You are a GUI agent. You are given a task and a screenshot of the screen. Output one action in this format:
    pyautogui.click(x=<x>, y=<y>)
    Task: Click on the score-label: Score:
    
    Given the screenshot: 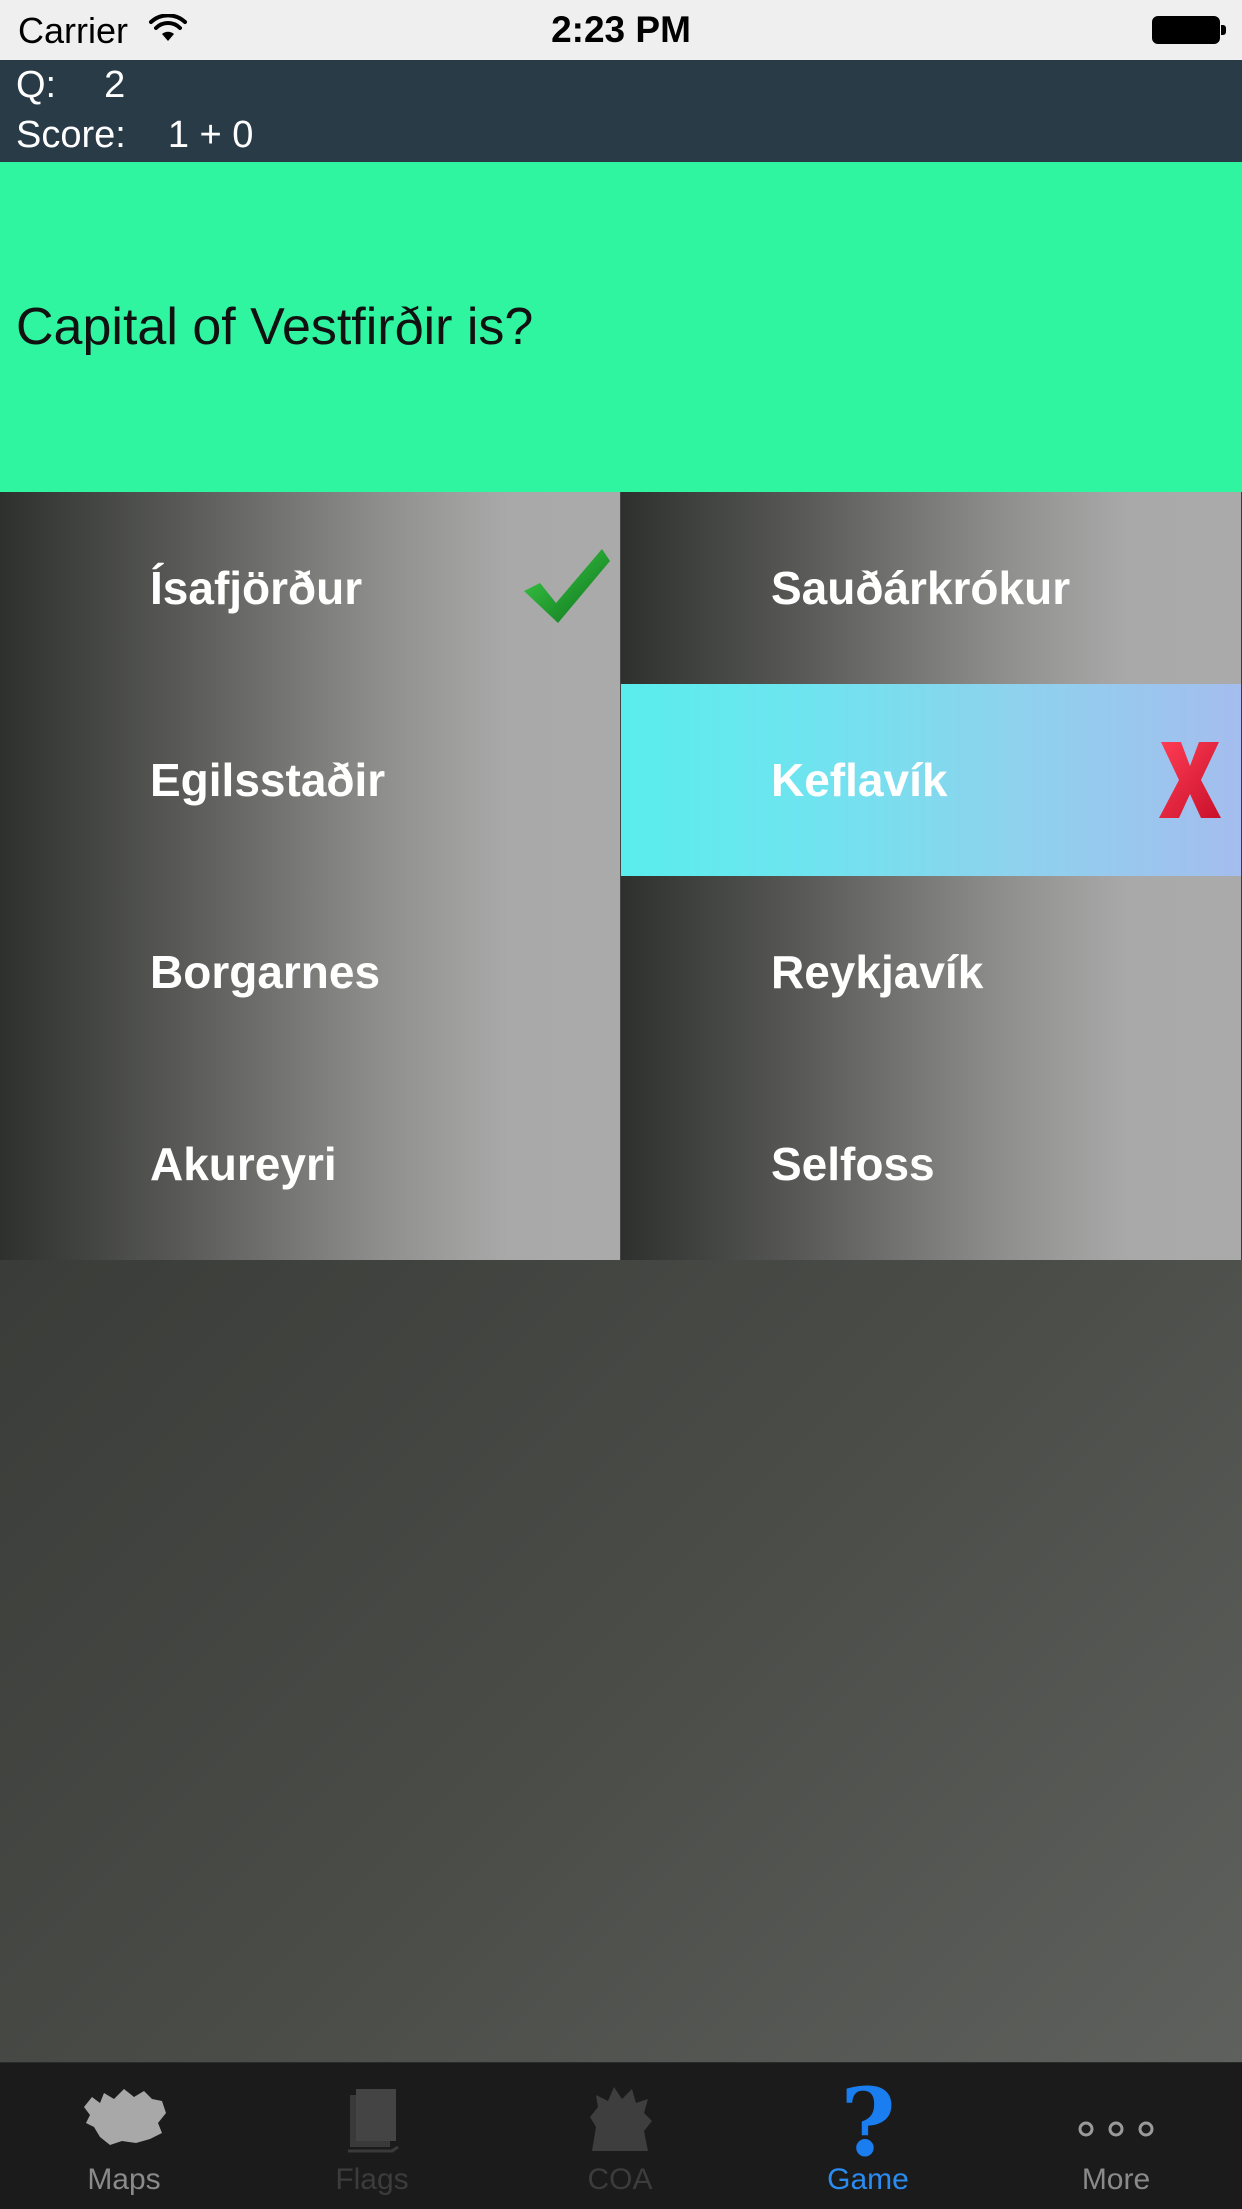 What is the action you would take?
    pyautogui.click(x=71, y=135)
    